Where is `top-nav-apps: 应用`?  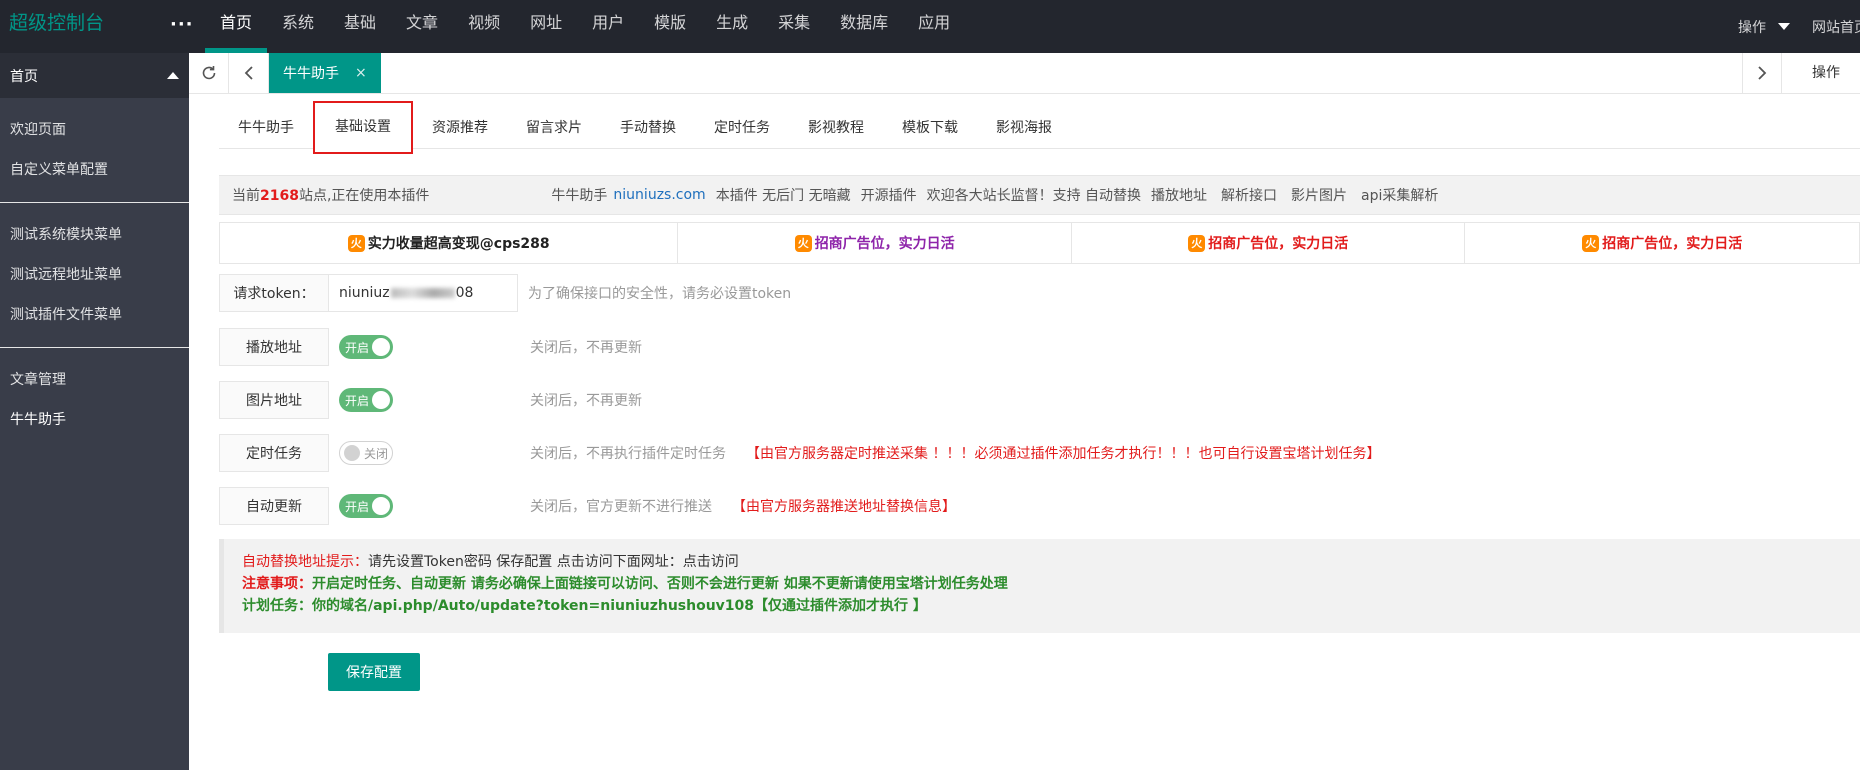
top-nav-apps: 应用 is located at coordinates (934, 26).